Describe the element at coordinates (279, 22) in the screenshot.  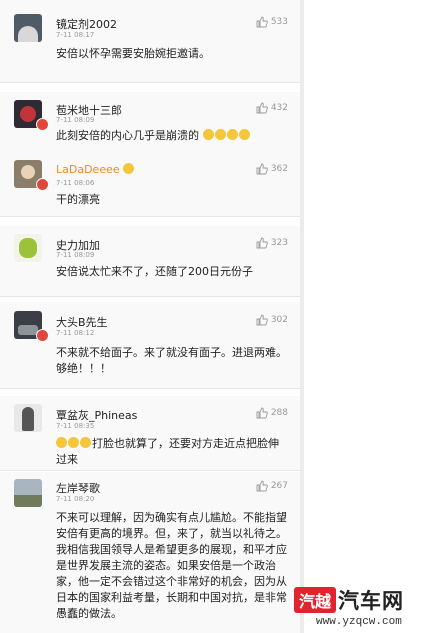
I see `like-count: 533` at that location.